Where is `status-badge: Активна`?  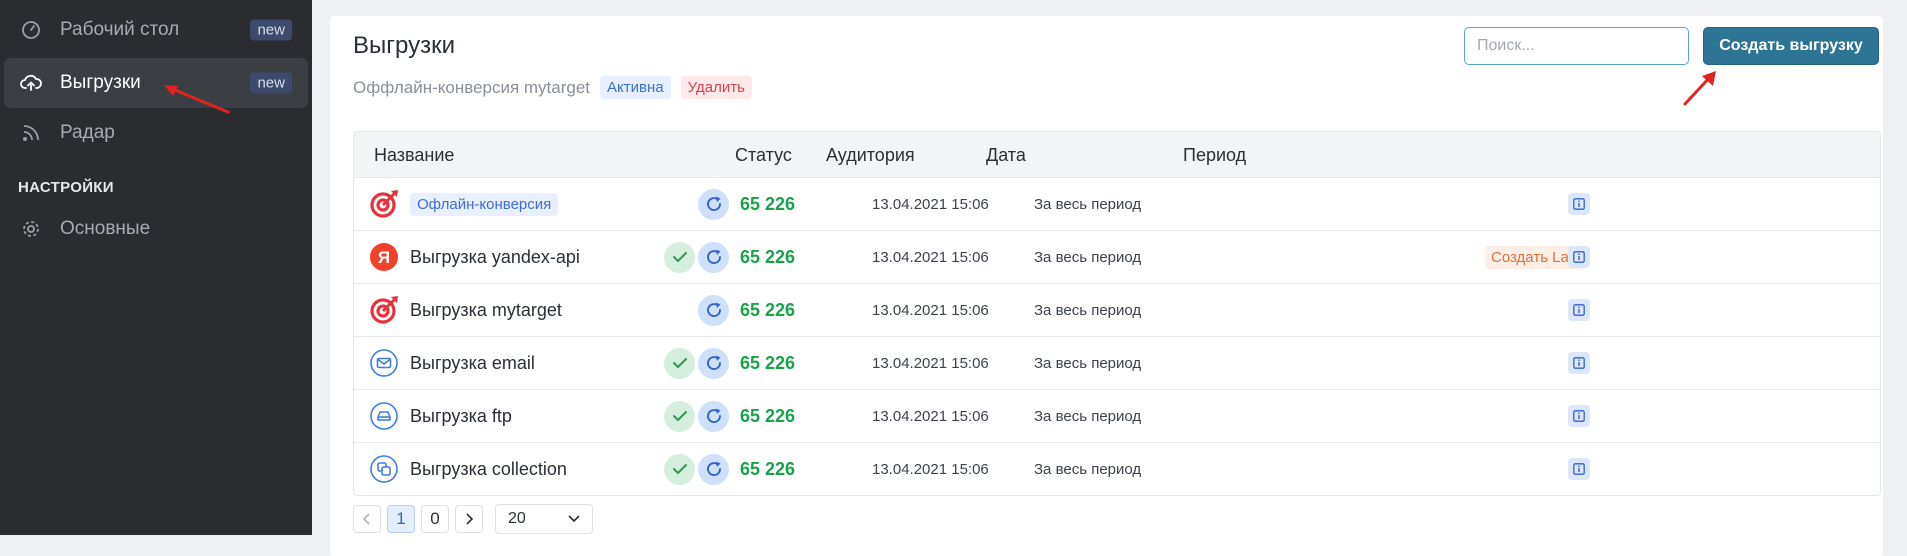 status-badge: Активна is located at coordinates (635, 87).